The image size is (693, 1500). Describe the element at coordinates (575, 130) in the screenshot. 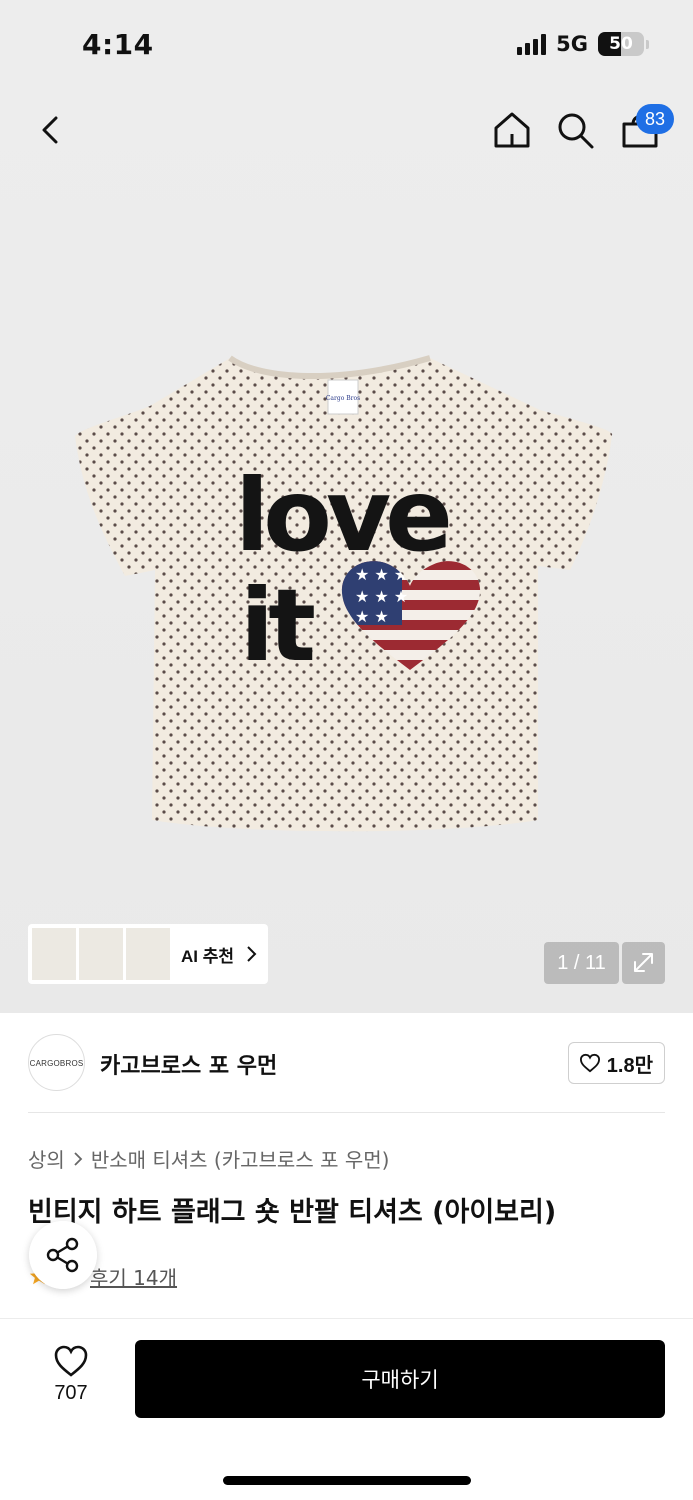

I see `search-icon` at that location.